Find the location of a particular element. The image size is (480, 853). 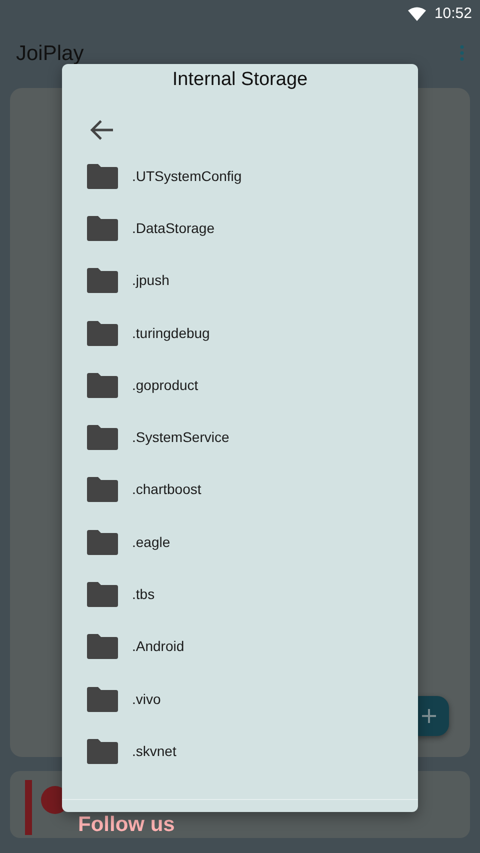

back-arrow-icon is located at coordinates (102, 129).